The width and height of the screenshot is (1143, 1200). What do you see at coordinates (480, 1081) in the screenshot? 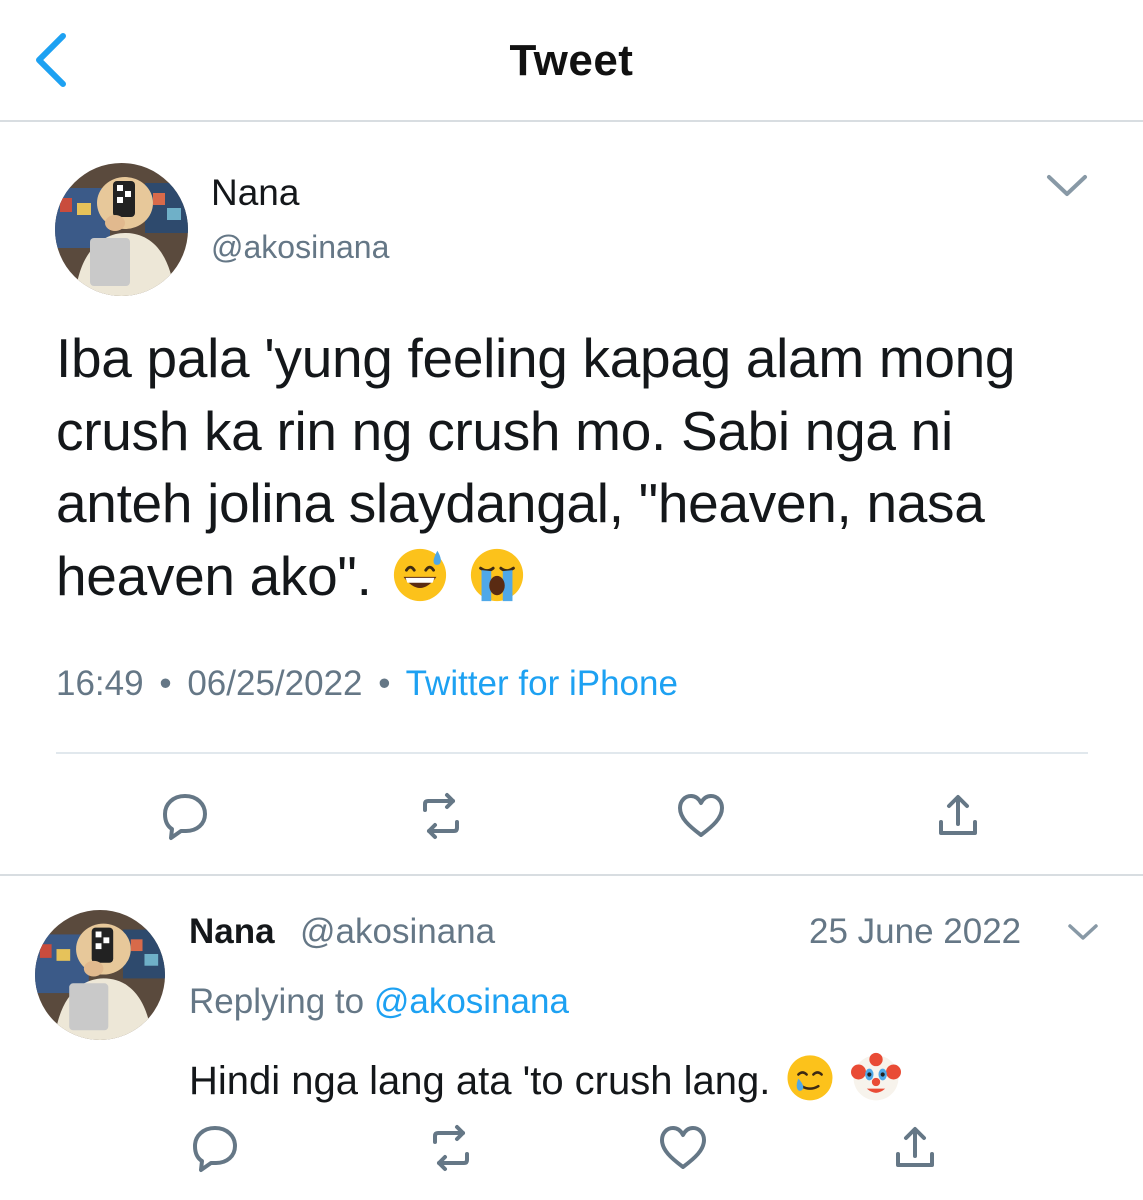
I see `reply-body: Hindi nga lang ata 'to crush lang.` at bounding box center [480, 1081].